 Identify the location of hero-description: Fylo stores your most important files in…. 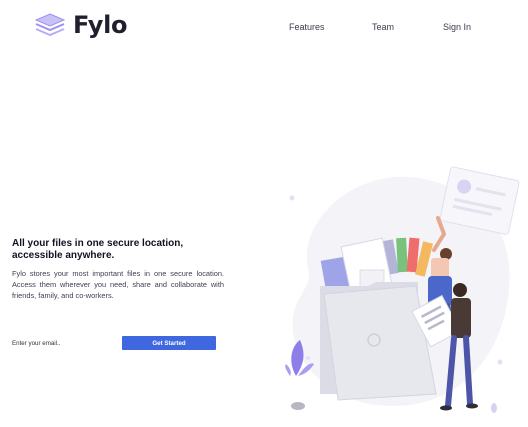
(118, 284).